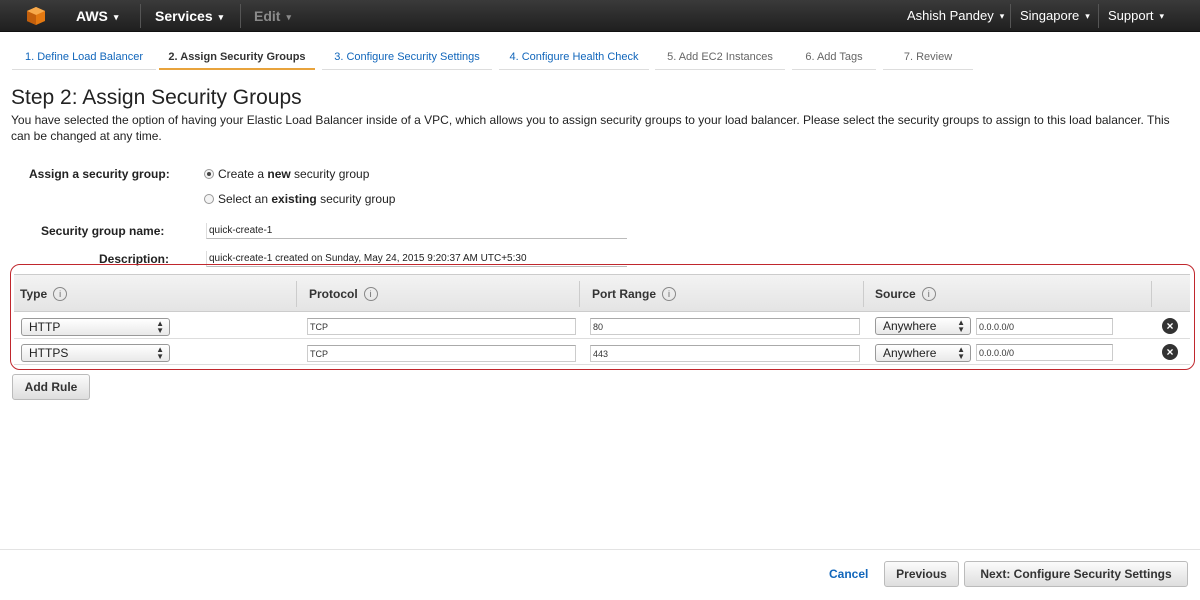 The height and width of the screenshot is (600, 1200). I want to click on services-menu: Services ▾, so click(189, 16).